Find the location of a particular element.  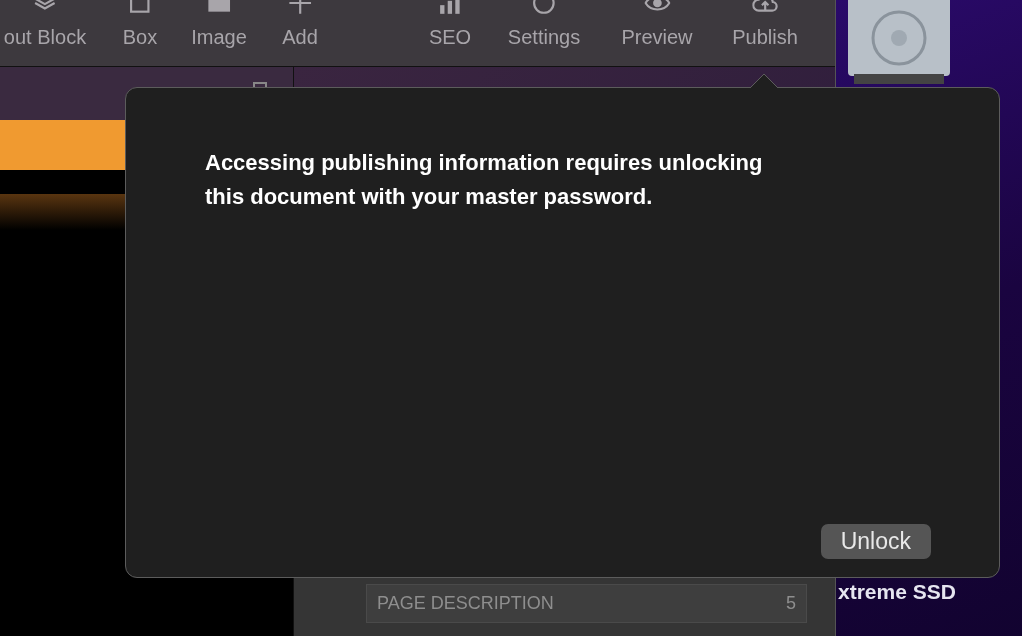

toolbar-button: Add is located at coordinates (300, 24).